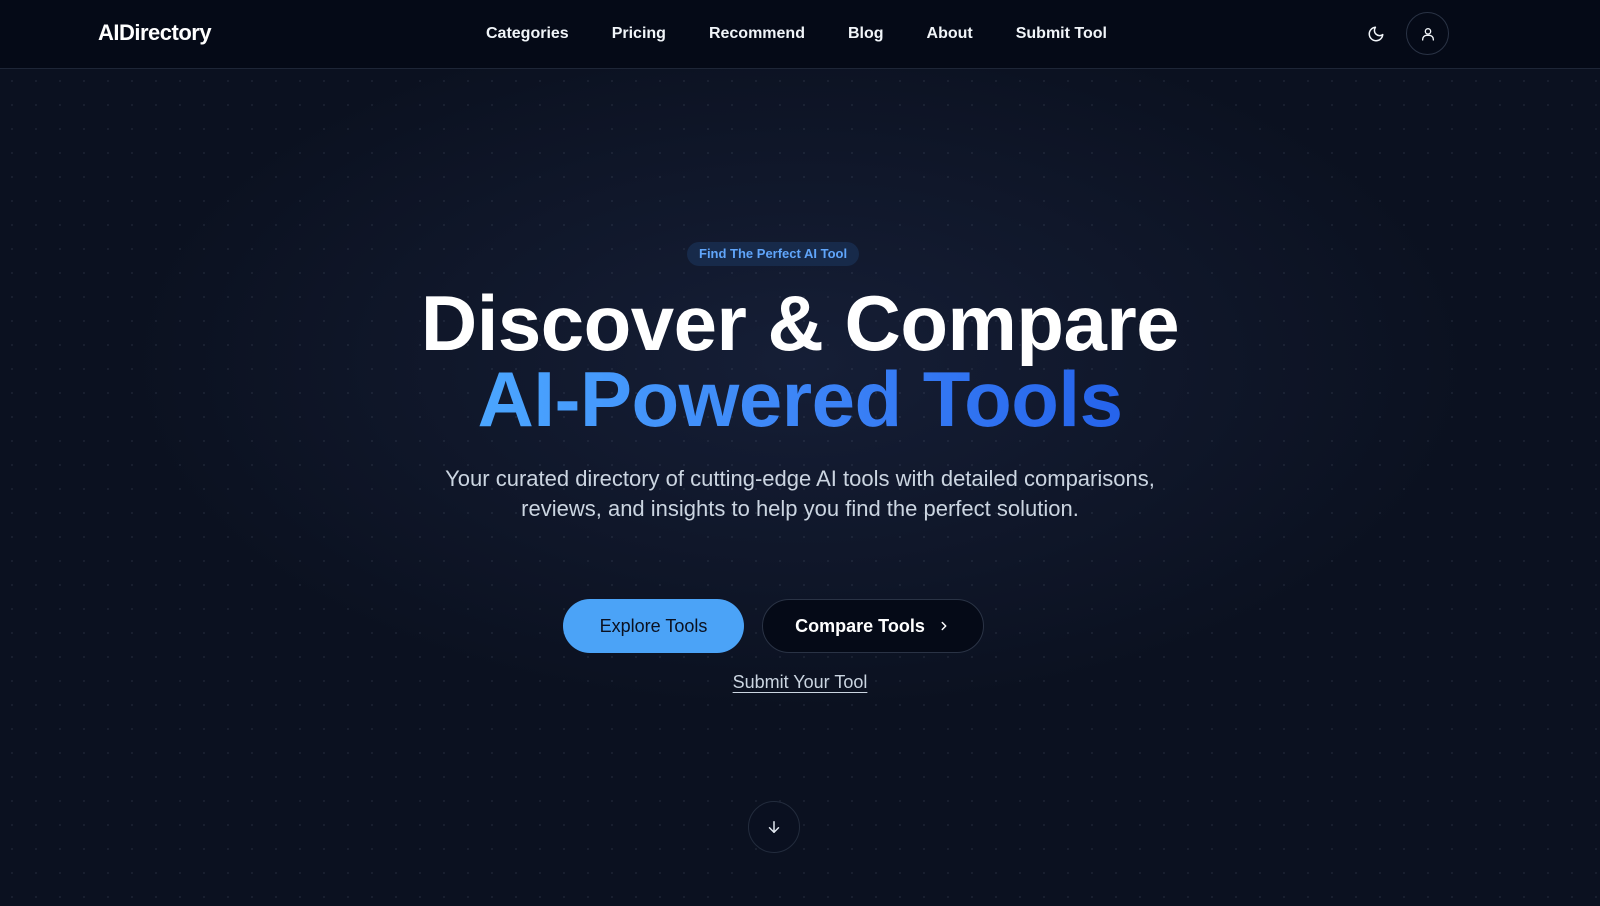  I want to click on nav-link-about: About, so click(950, 34).